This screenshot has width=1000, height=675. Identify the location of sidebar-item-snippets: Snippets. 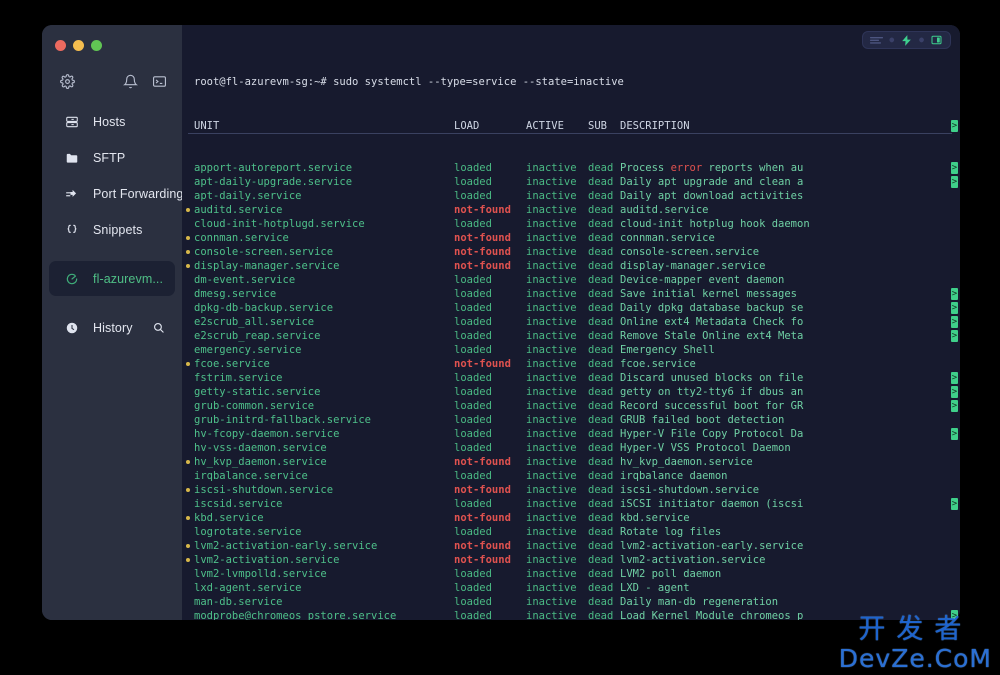
(112, 229).